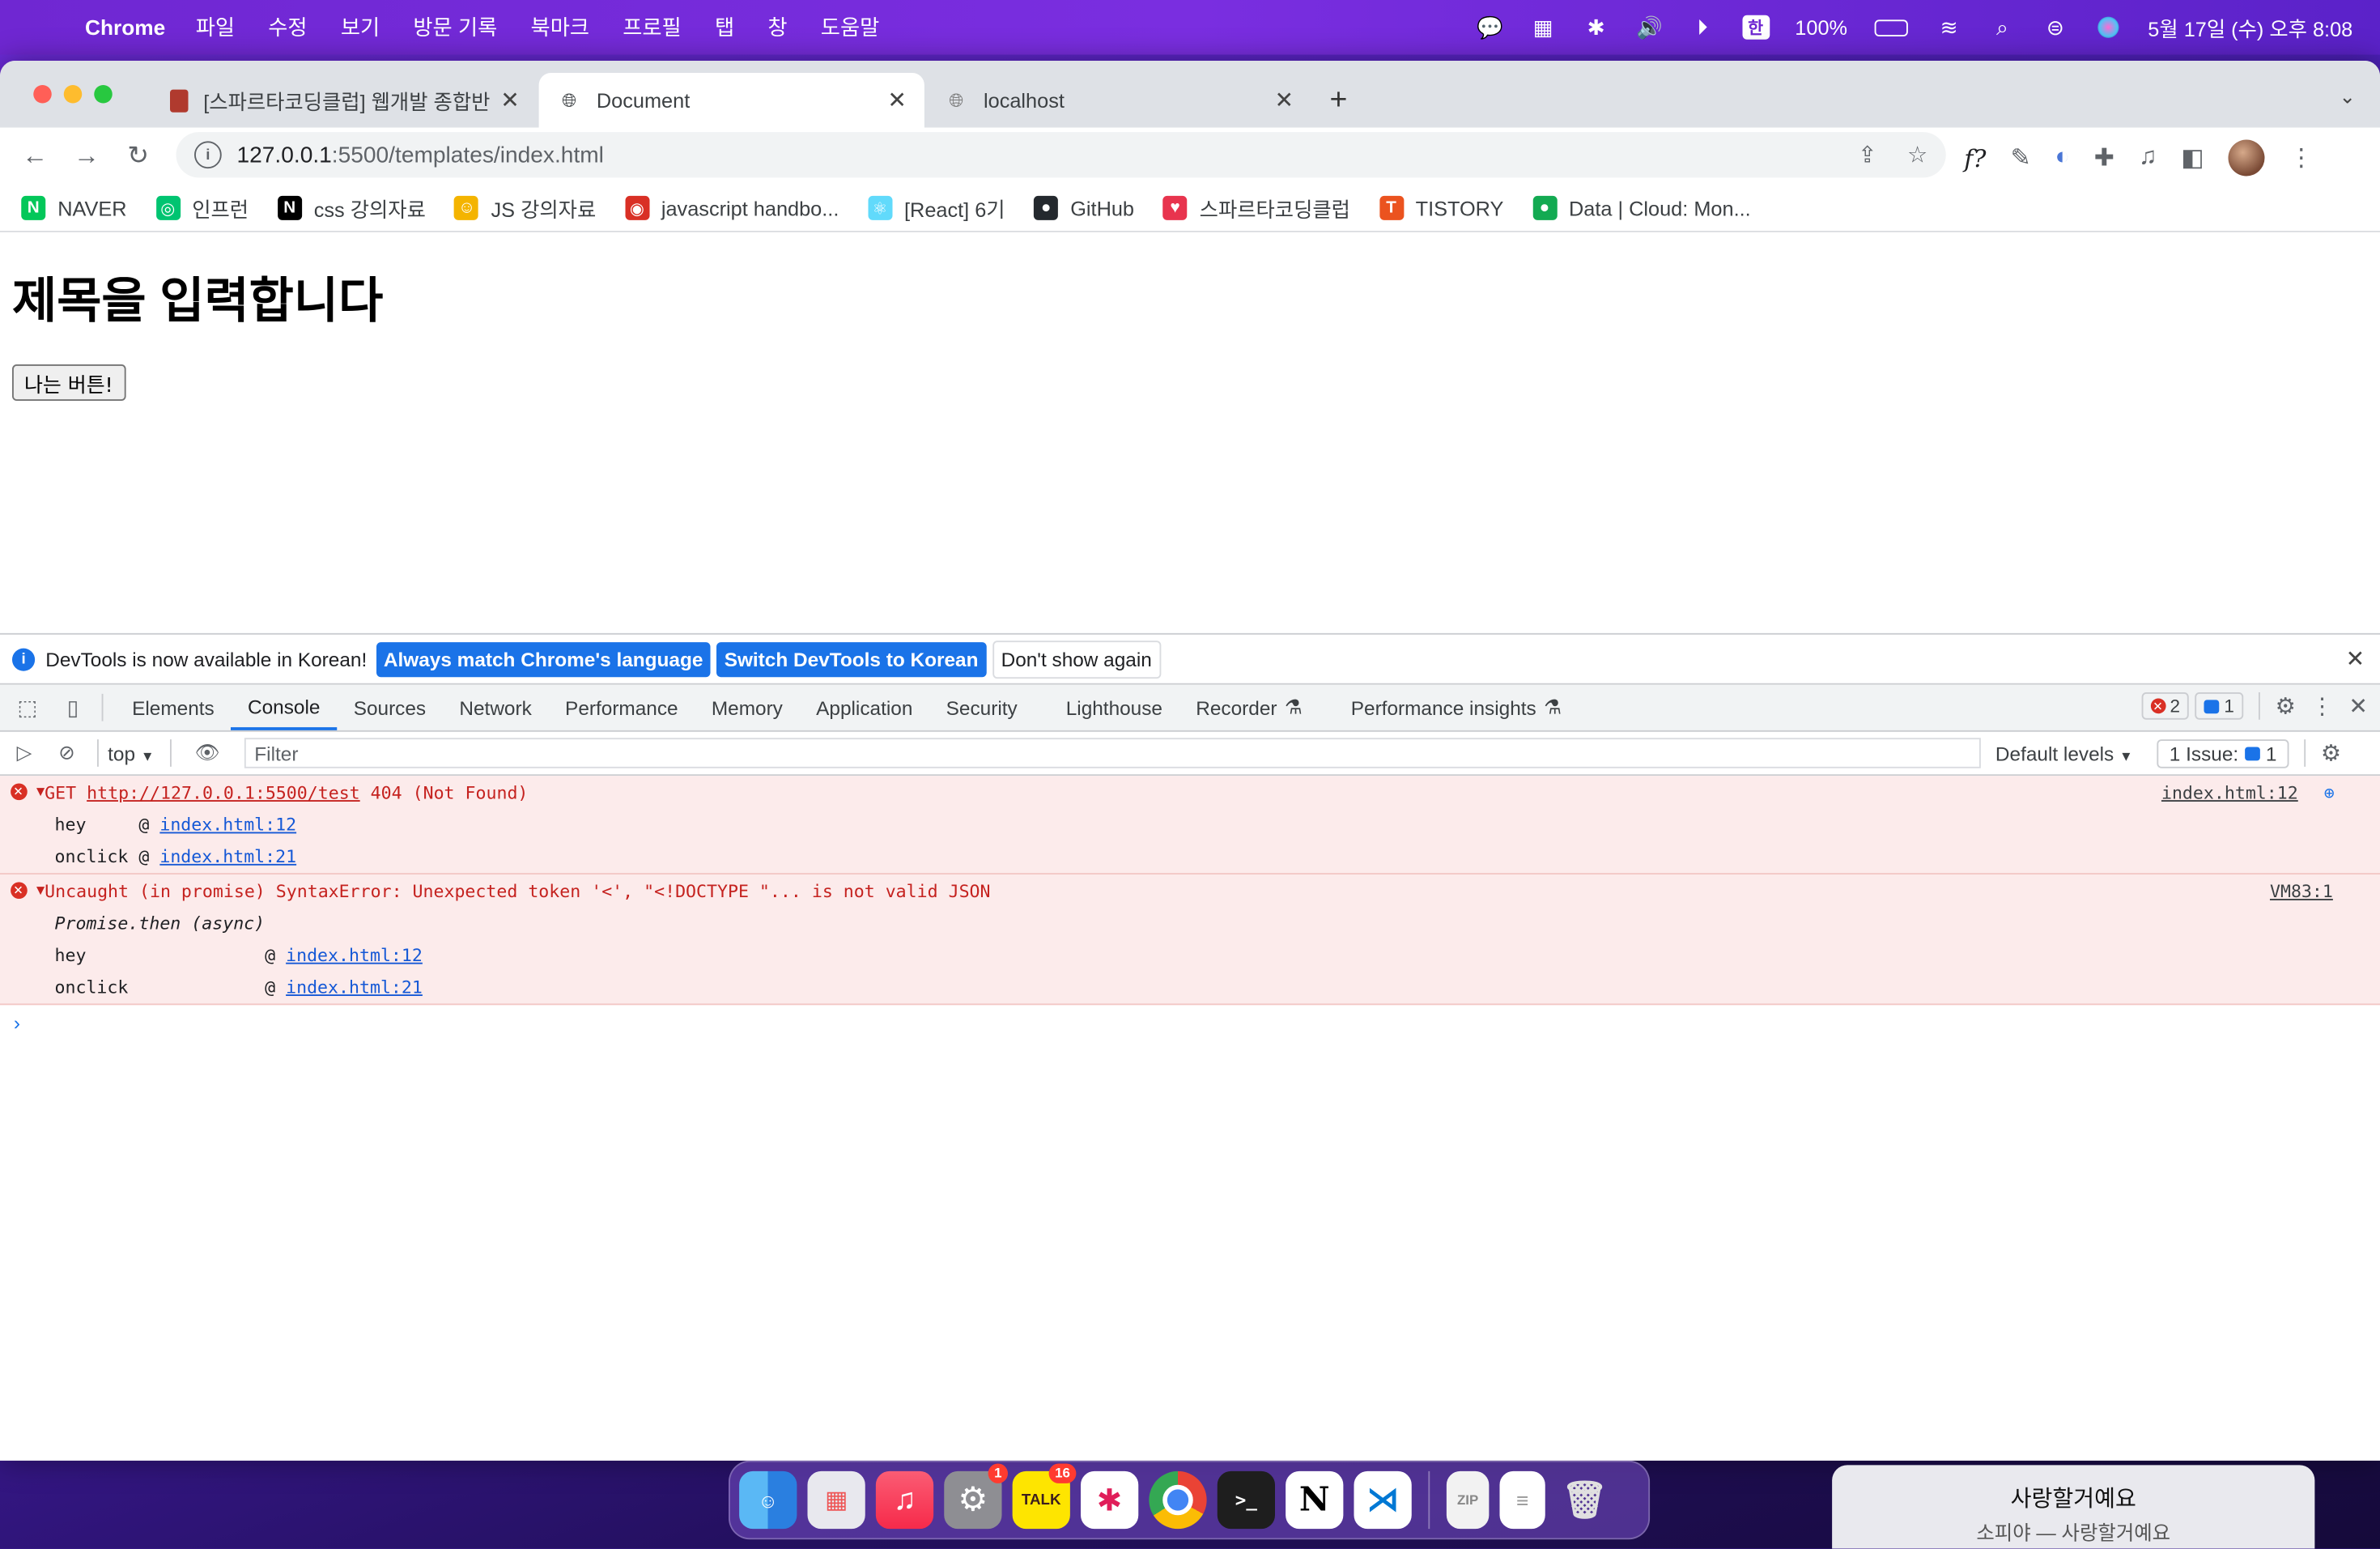 This screenshot has width=2380, height=1549. I want to click on input-source-icon: 한, so click(1755, 27).